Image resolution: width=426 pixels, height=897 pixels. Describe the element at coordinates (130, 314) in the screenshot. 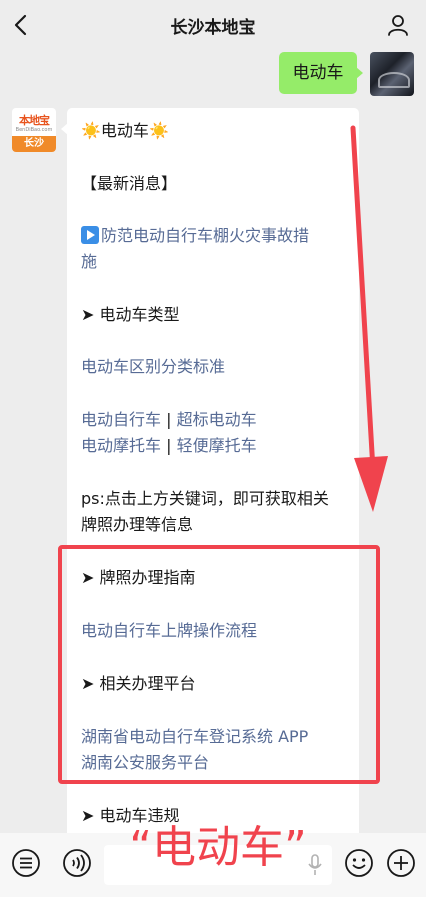

I see `section-types: ➤ 电动车类型` at that location.